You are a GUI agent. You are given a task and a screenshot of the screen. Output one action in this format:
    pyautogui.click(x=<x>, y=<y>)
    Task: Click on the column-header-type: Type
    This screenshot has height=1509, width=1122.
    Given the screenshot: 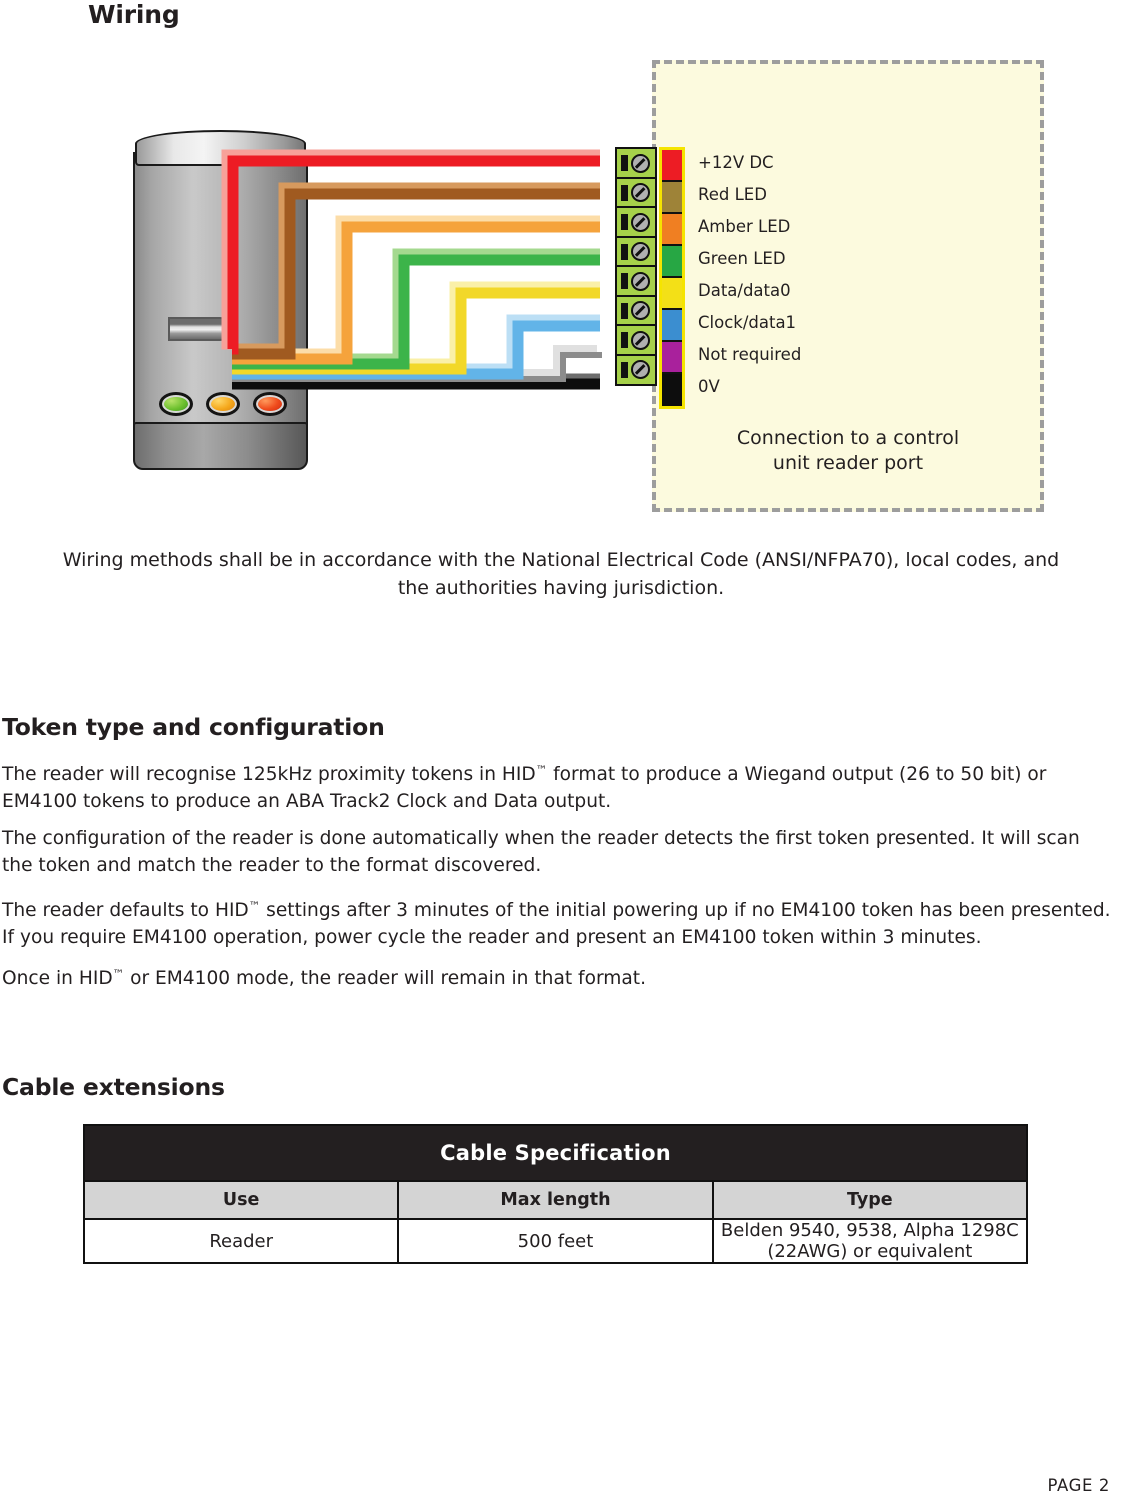 What is the action you would take?
    pyautogui.click(x=870, y=1200)
    